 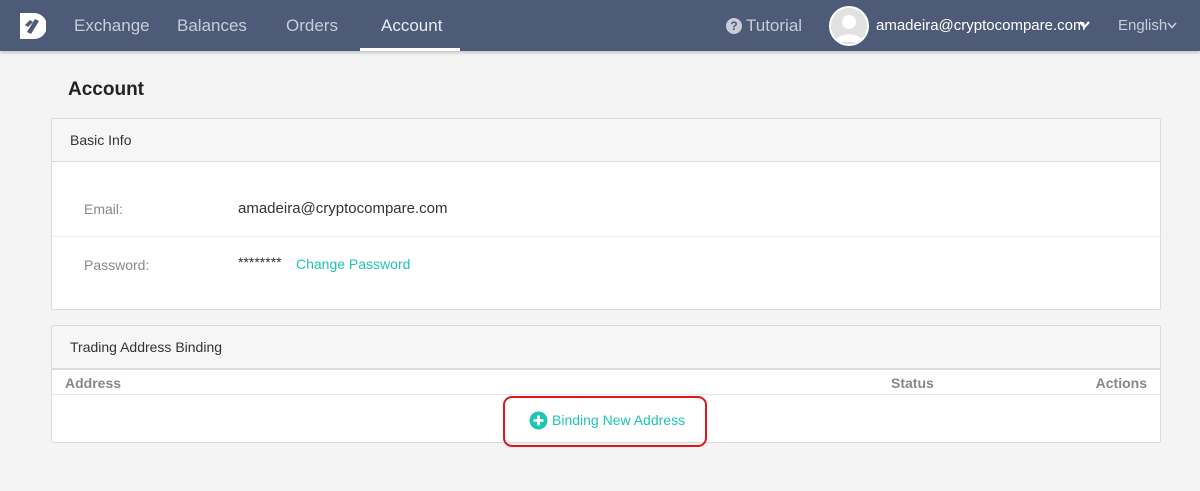 What do you see at coordinates (607, 265) in the screenshot?
I see `password-row: Password: ******** Change Password` at bounding box center [607, 265].